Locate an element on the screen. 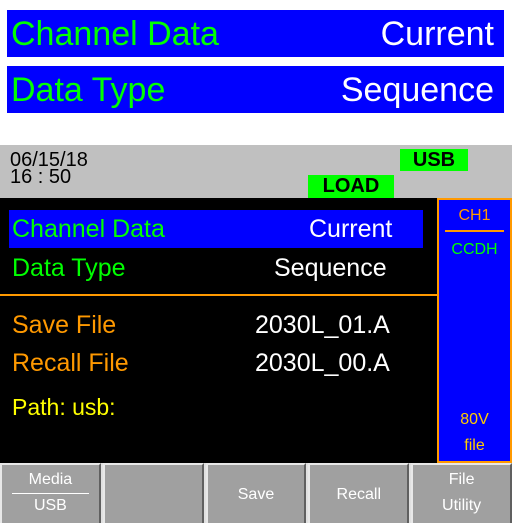 The width and height of the screenshot is (512, 523). menu-data-type-value: Sequence is located at coordinates (330, 268).